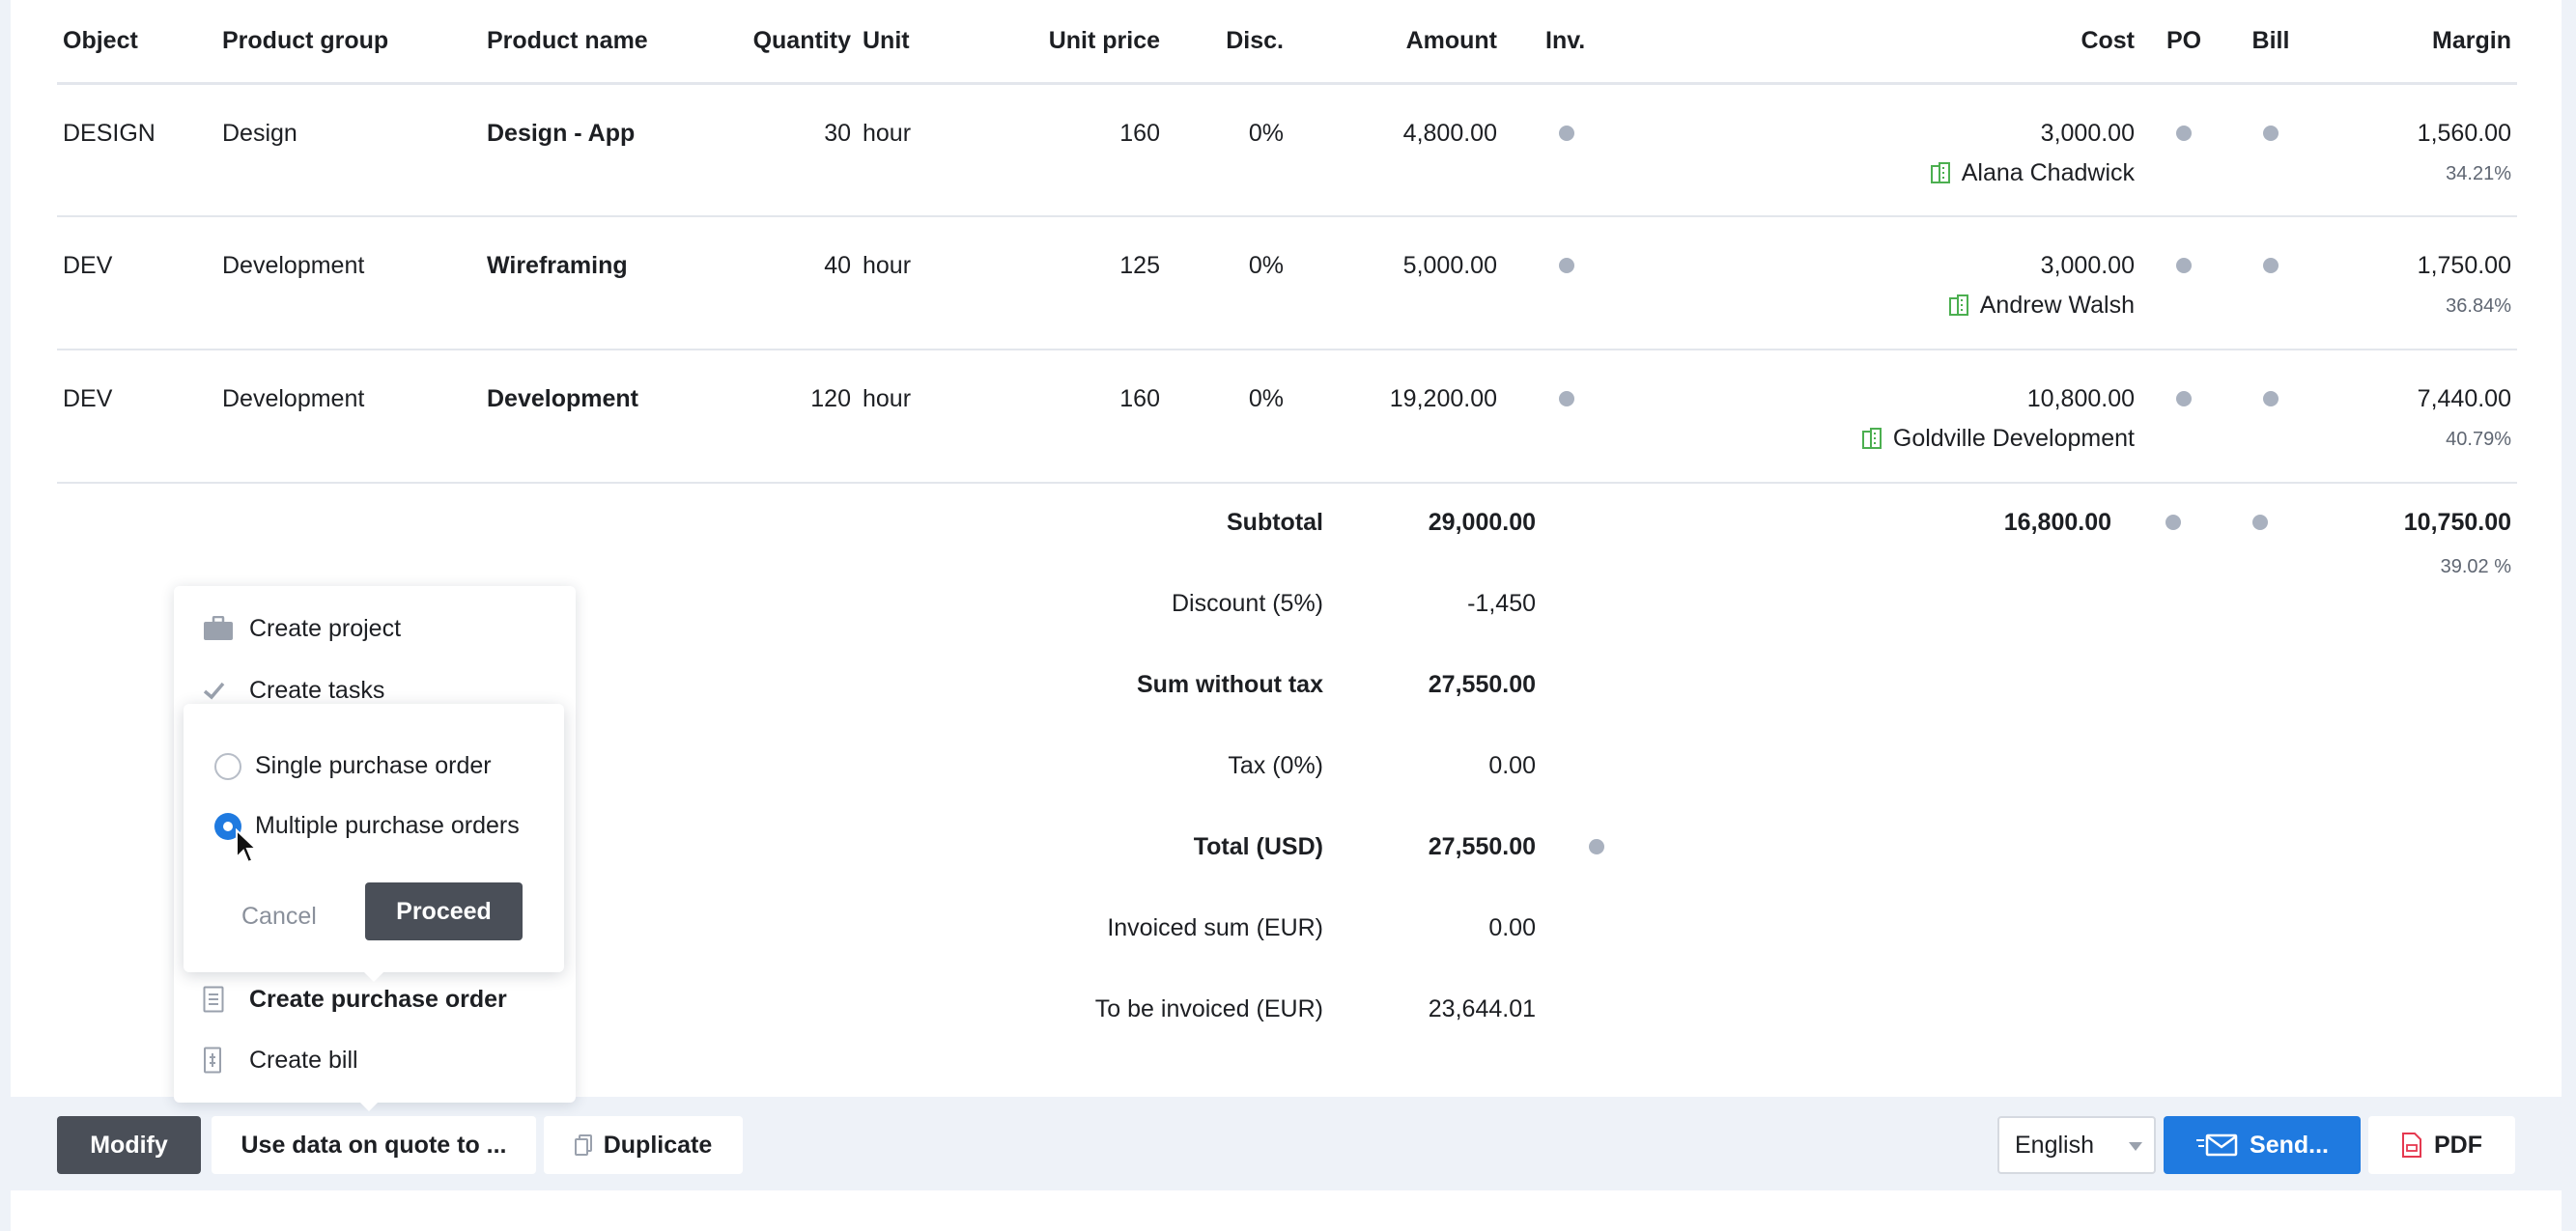  Describe the element at coordinates (1877, 306) in the screenshot. I see `supplier-link: Andrew Walsh` at that location.